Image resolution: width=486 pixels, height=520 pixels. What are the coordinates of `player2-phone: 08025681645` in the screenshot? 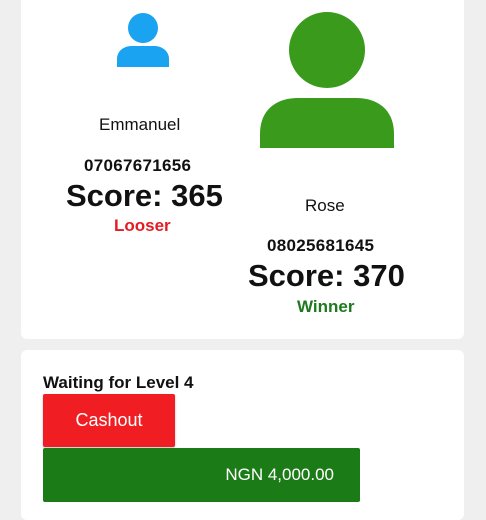 It's located at (321, 245).